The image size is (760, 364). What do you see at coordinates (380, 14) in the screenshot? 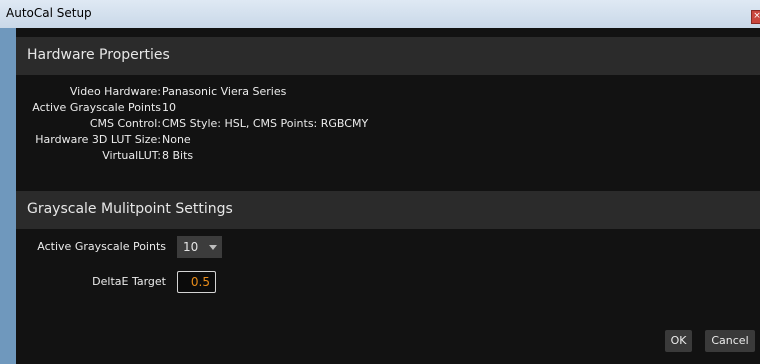
I see `title-bar: AutoCal Setup ×` at bounding box center [380, 14].